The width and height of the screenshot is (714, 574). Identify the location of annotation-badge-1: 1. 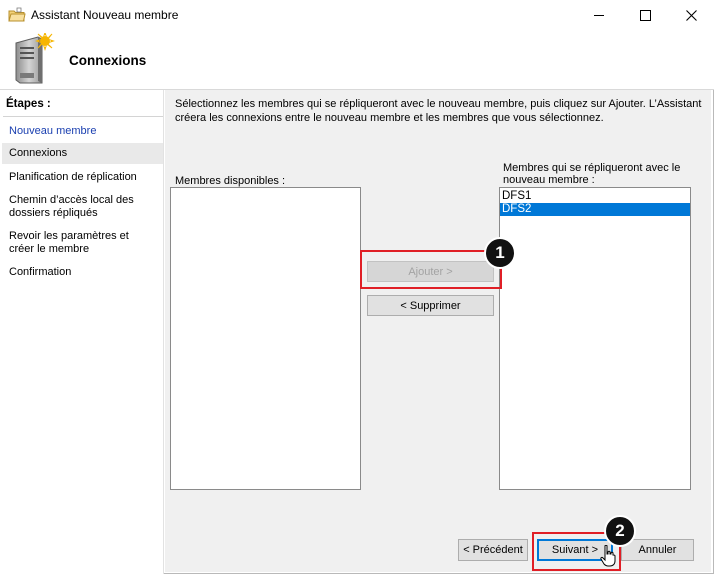
(500, 253).